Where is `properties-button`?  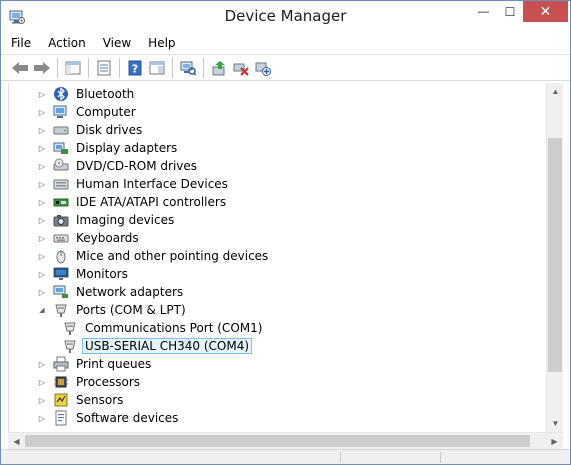 properties-button is located at coordinates (104, 68).